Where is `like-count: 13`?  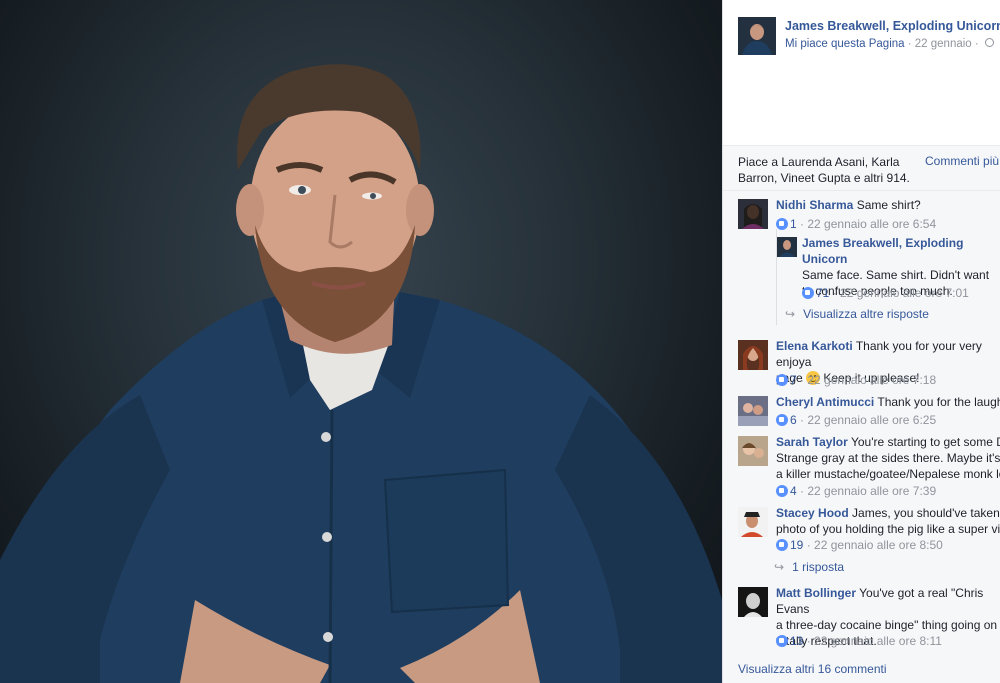
like-count: 13 is located at coordinates (796, 641).